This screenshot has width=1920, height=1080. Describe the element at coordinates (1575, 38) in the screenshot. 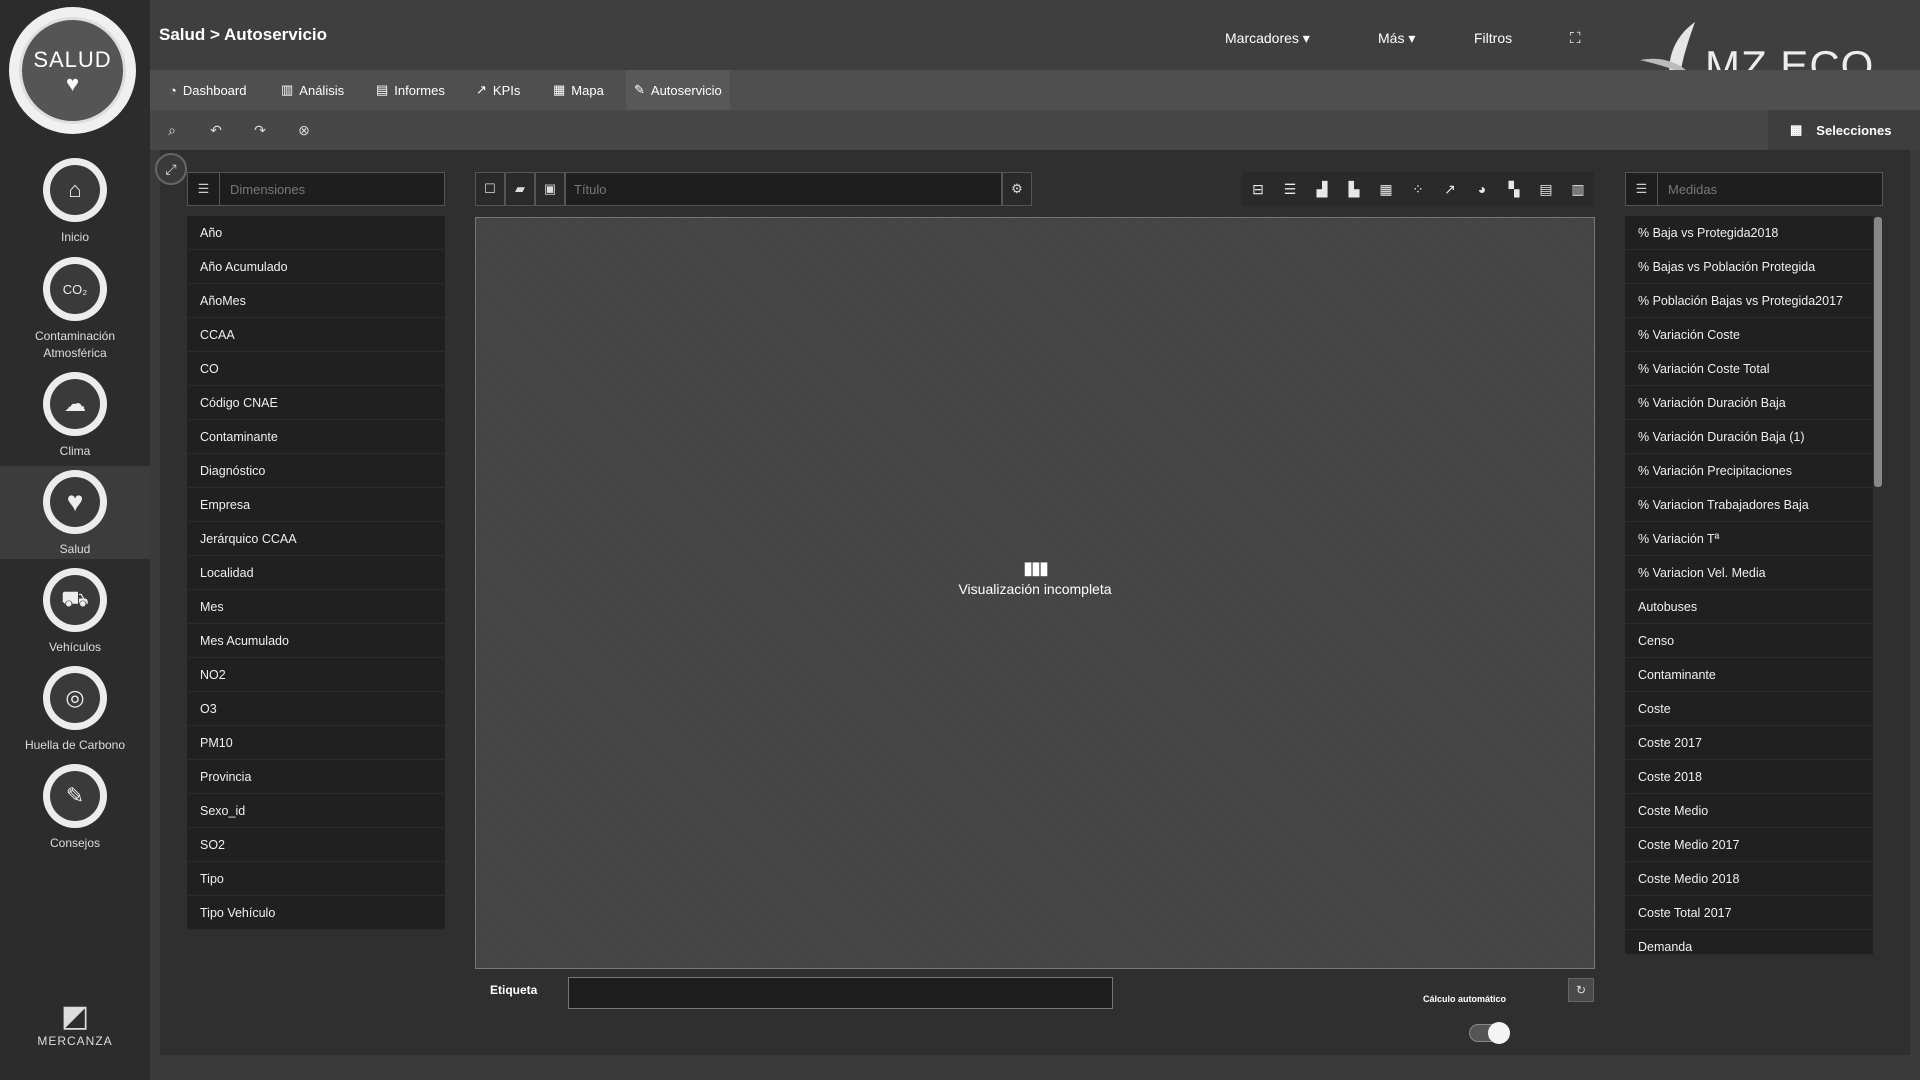

I see `fullscreen-icon: ⛶` at that location.